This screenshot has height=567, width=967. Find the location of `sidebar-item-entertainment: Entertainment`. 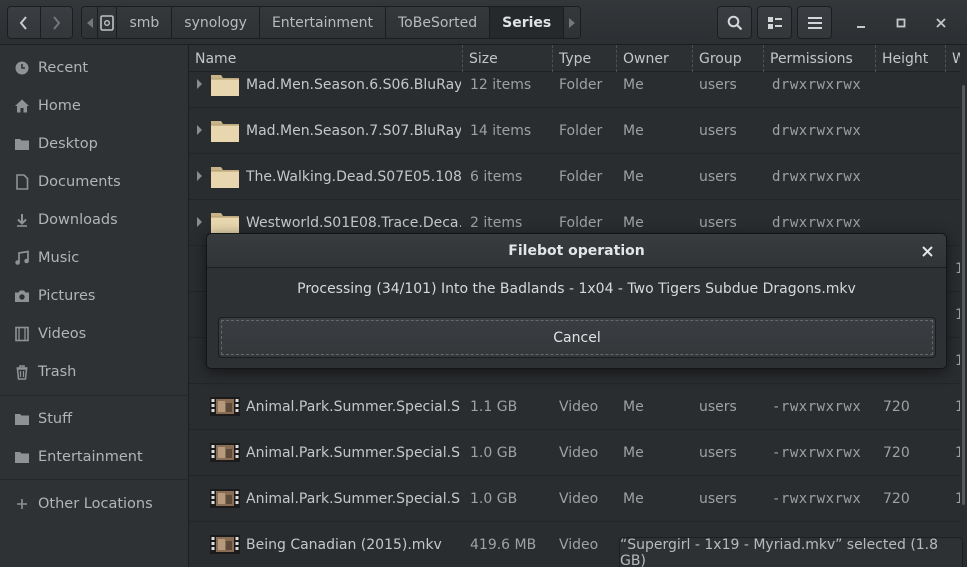

sidebar-item-entertainment: Entertainment is located at coordinates (94, 457).